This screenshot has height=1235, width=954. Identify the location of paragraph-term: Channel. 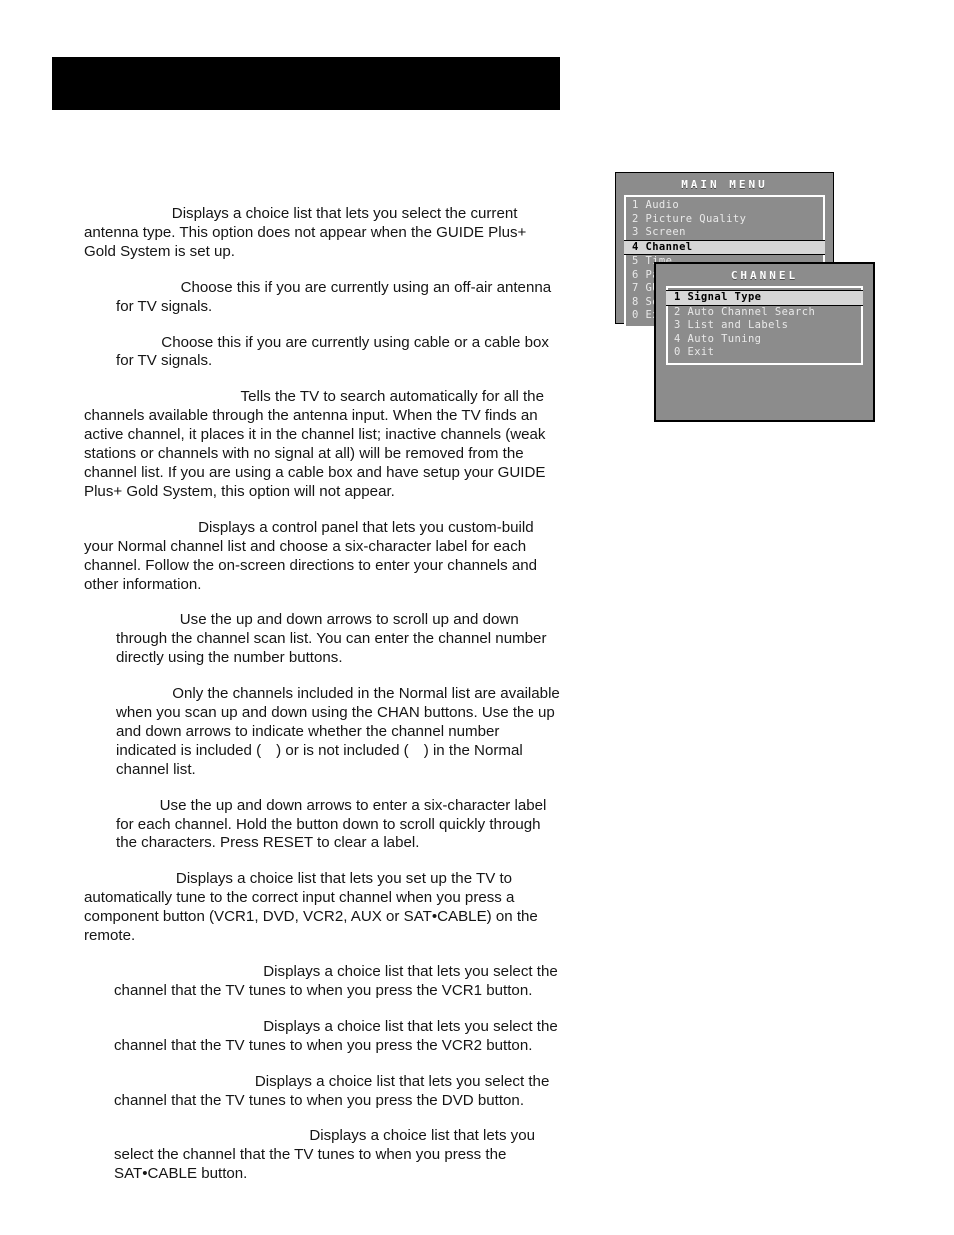
(146, 620).